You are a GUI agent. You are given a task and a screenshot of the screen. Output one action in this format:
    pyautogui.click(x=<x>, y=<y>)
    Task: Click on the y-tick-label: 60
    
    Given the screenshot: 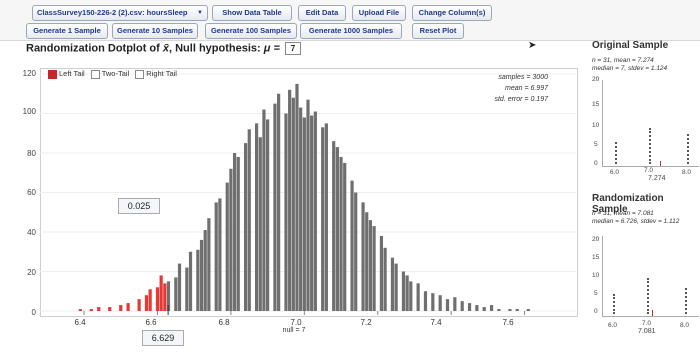 What is the action you would take?
    pyautogui.click(x=31, y=192)
    